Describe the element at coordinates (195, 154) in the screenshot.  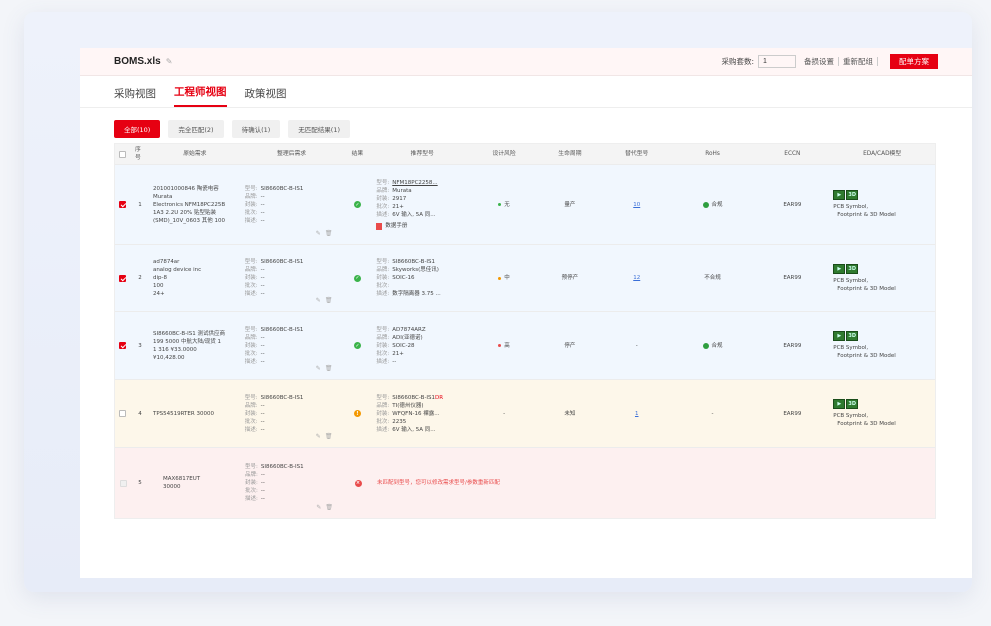
I see `col-orig: 原始需求` at that location.